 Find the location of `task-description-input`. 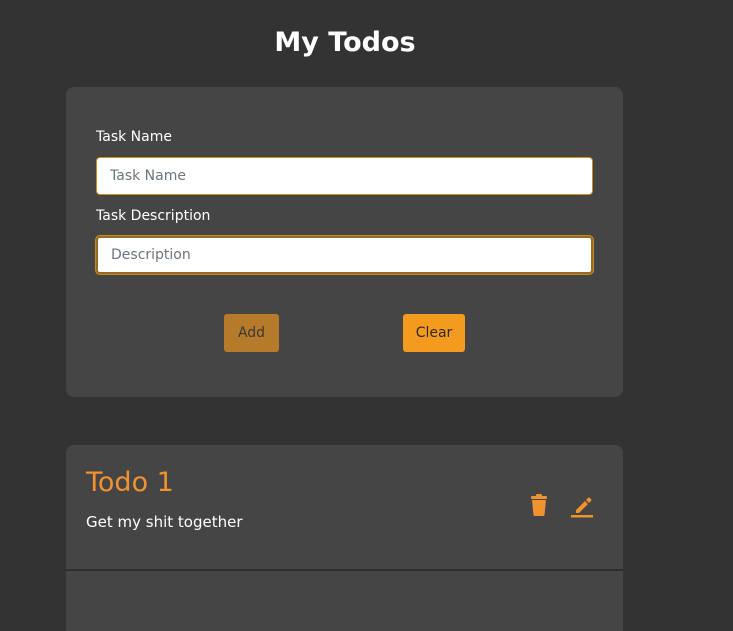

task-description-input is located at coordinates (344, 255).